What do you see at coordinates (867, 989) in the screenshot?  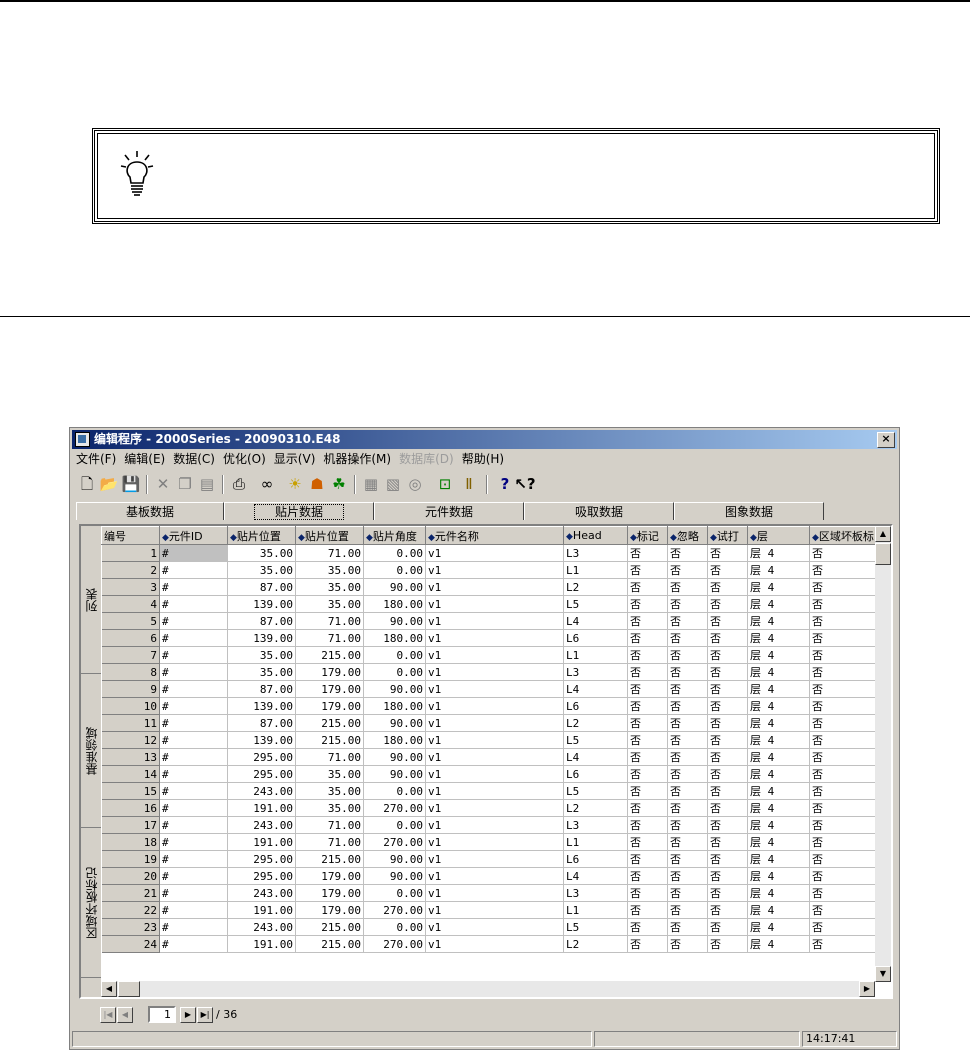 I see `scroll-right-icon: ▶` at bounding box center [867, 989].